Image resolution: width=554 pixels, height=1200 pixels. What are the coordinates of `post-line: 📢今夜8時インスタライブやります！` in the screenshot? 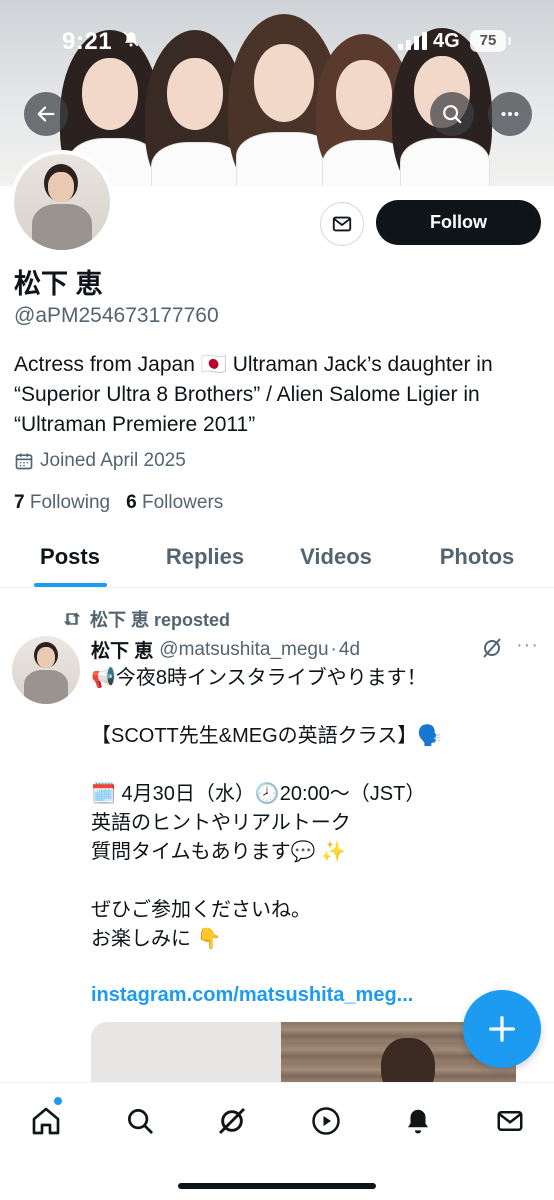 It's located at (259, 678).